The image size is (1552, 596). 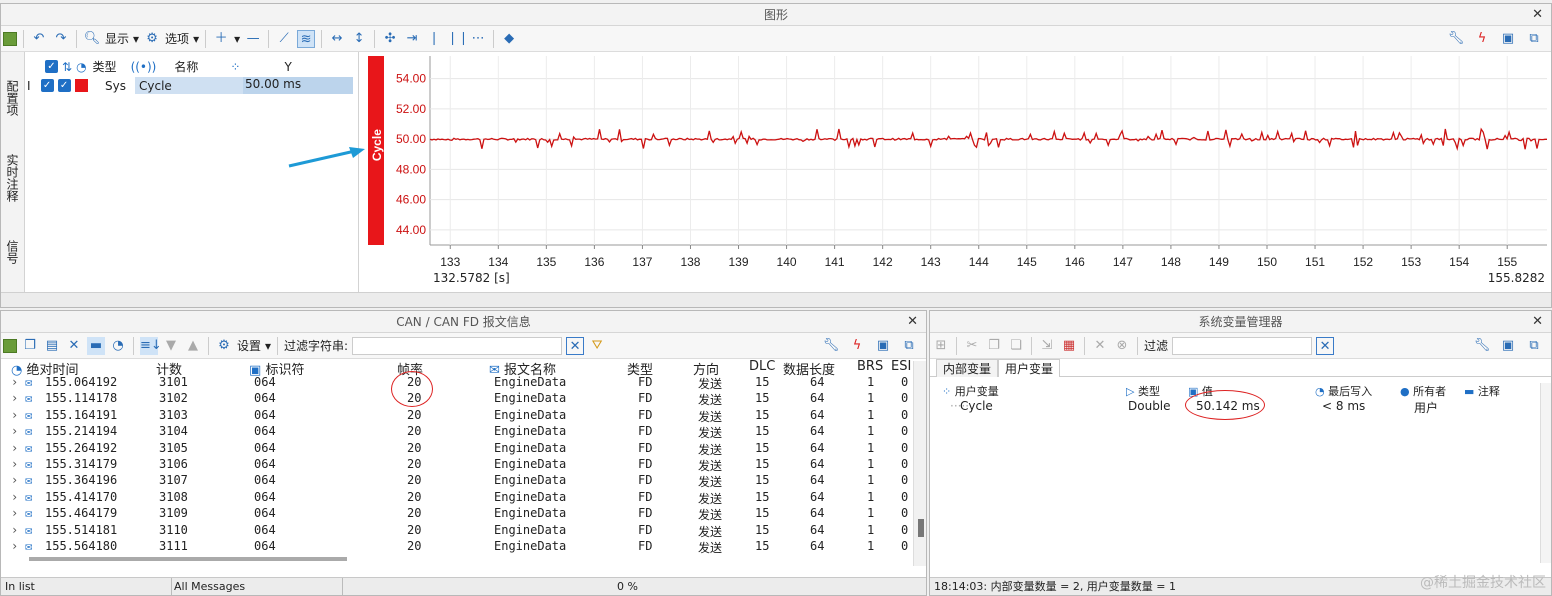 I want to click on tab-realtime-notes: 实时注释, so click(x=12, y=178).